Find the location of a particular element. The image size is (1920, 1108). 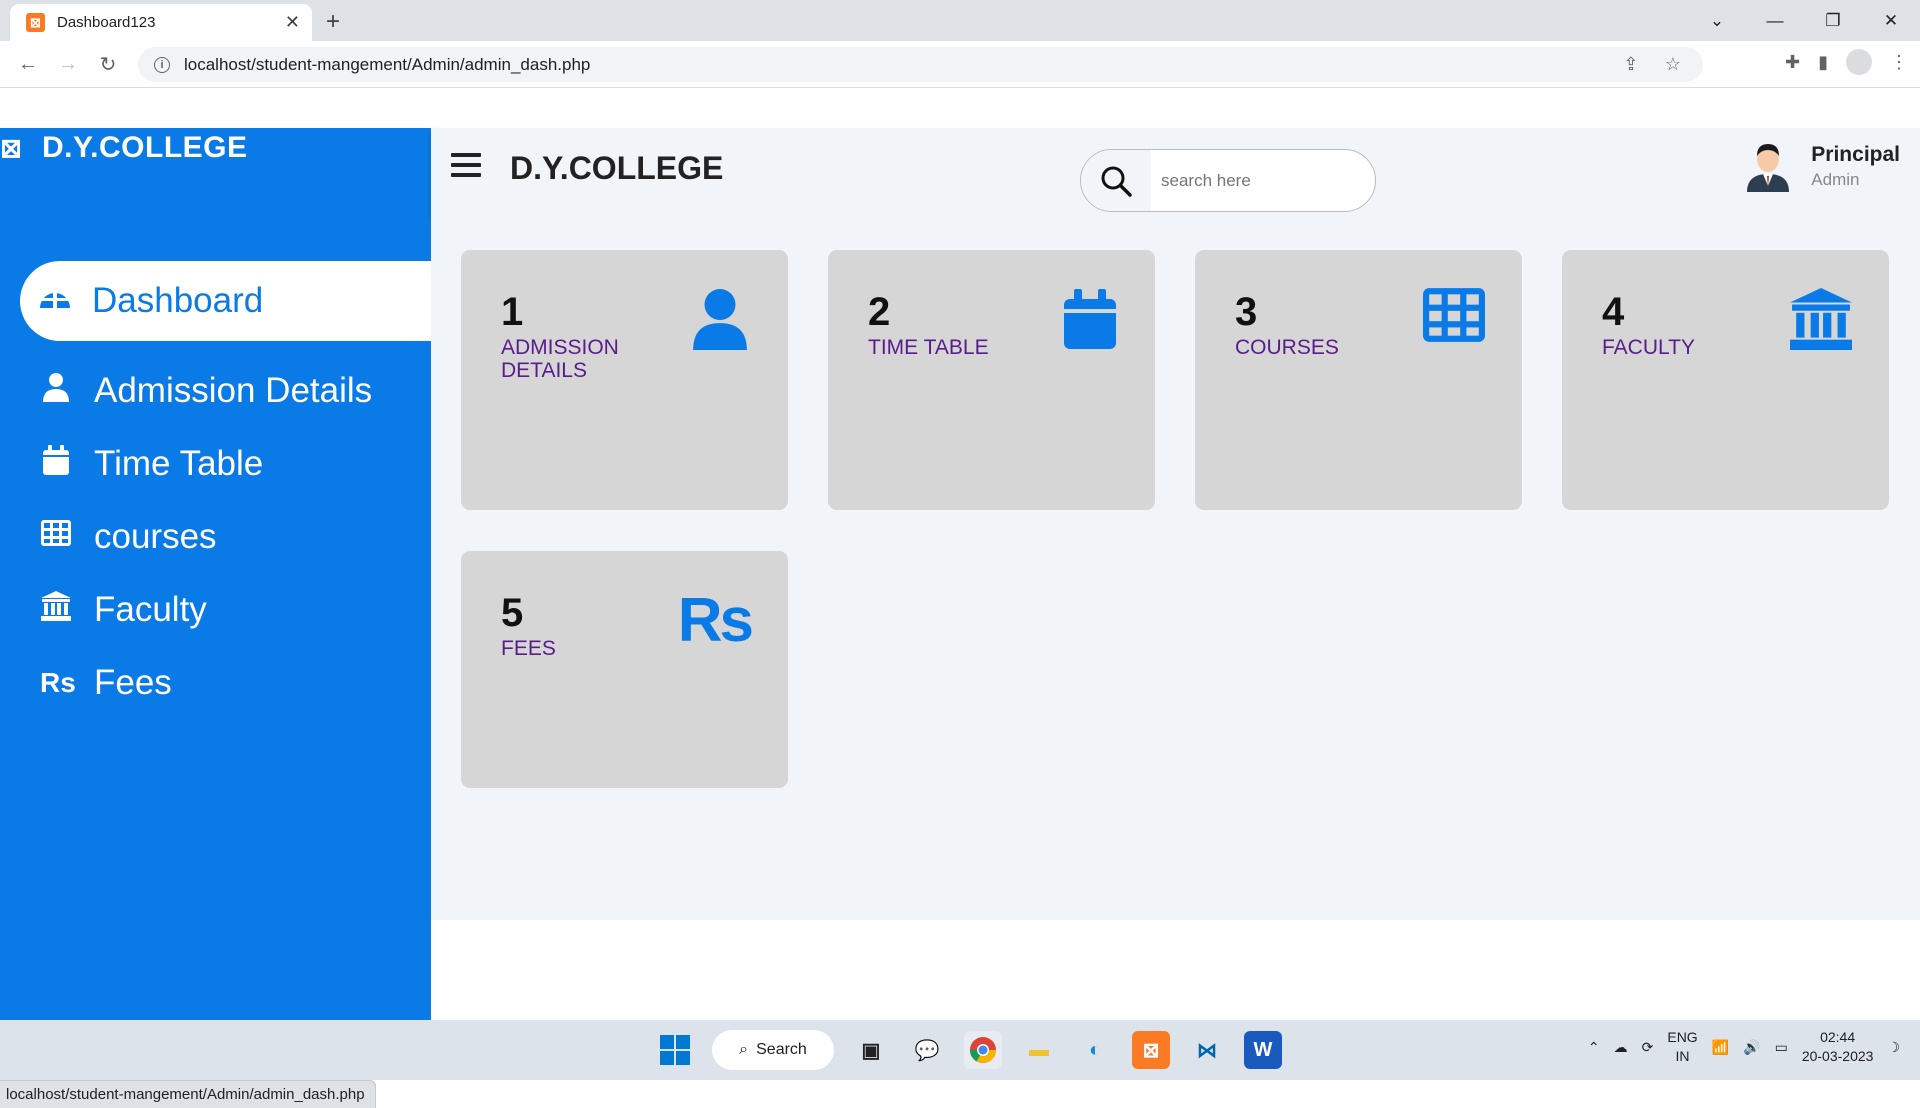

search-icon: ⌕ is located at coordinates (744, 1049).